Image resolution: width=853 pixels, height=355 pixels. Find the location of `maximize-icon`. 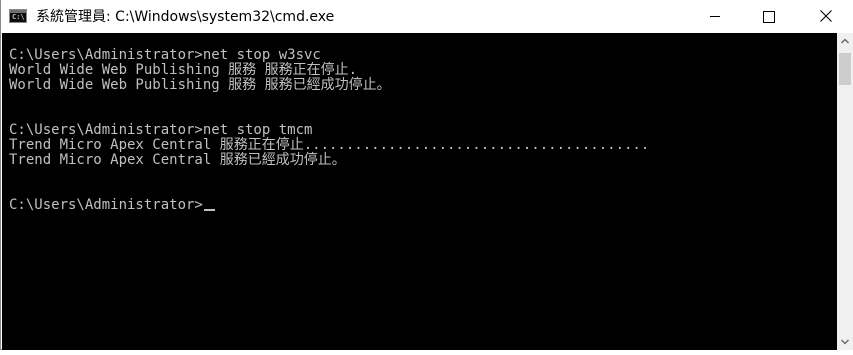

maximize-icon is located at coordinates (769, 17).